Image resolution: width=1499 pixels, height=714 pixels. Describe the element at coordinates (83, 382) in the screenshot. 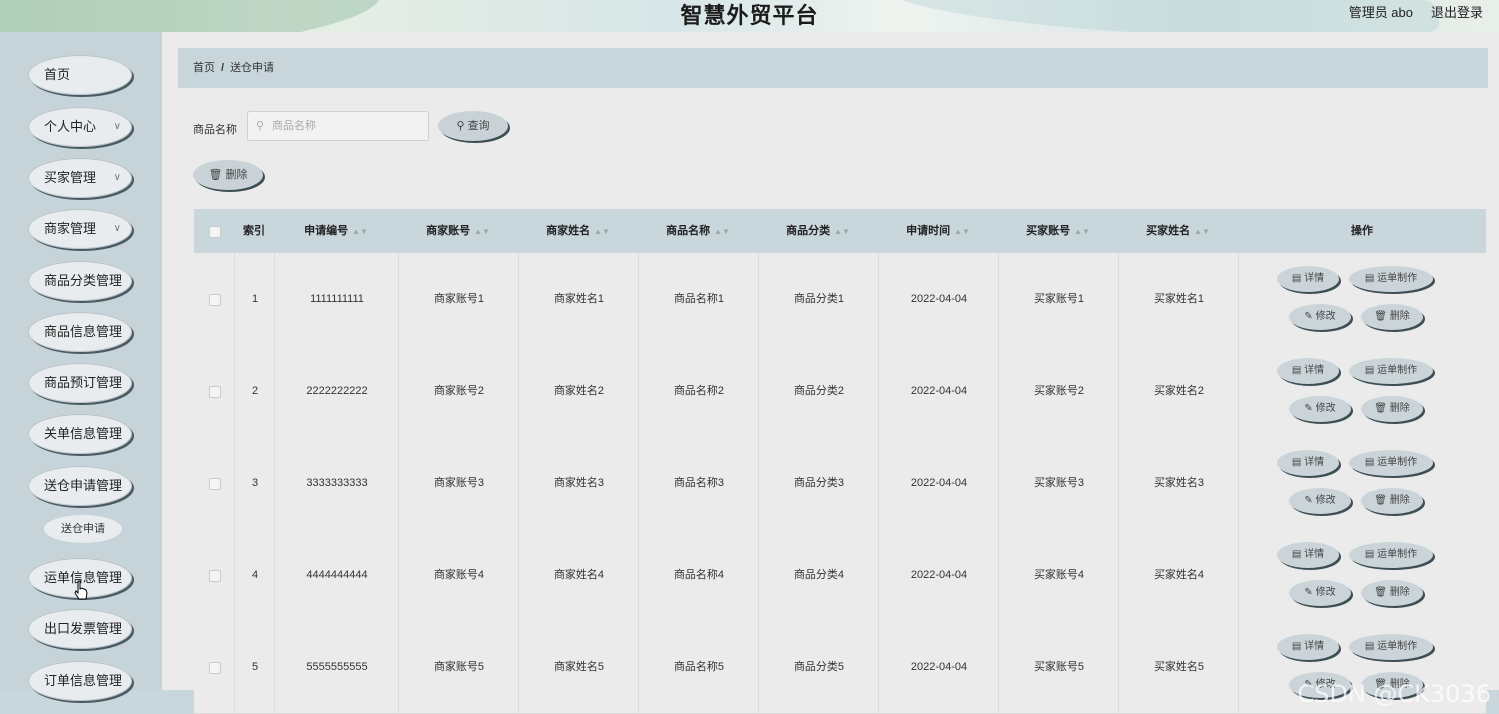

I see `sidebar-item-label: 商品预订管理` at that location.